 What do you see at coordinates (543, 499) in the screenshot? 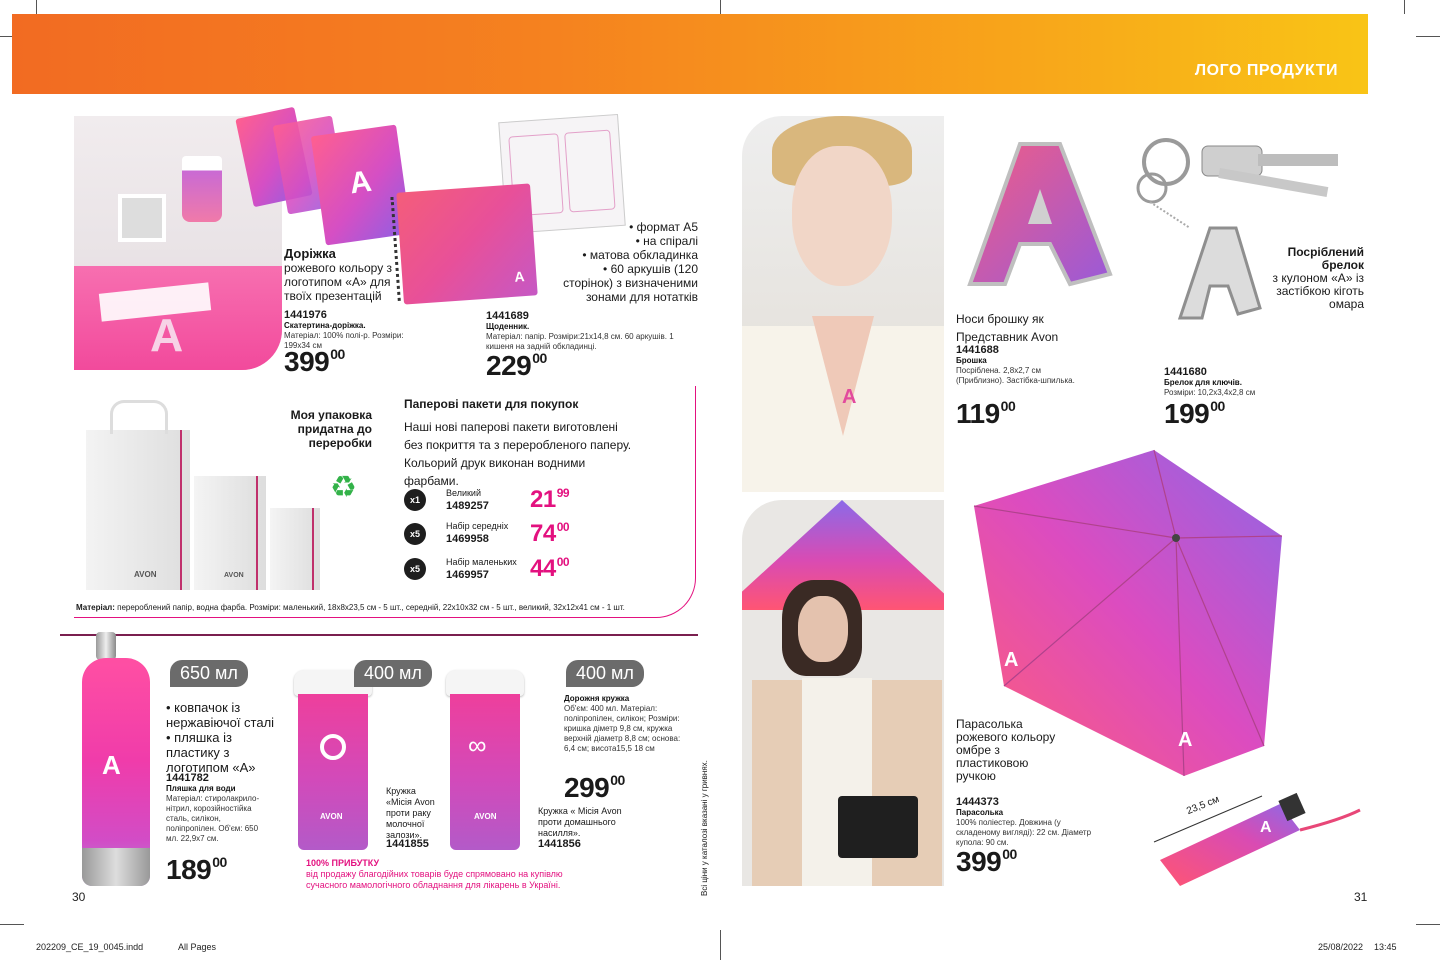
I see `price-main: 21` at bounding box center [543, 499].